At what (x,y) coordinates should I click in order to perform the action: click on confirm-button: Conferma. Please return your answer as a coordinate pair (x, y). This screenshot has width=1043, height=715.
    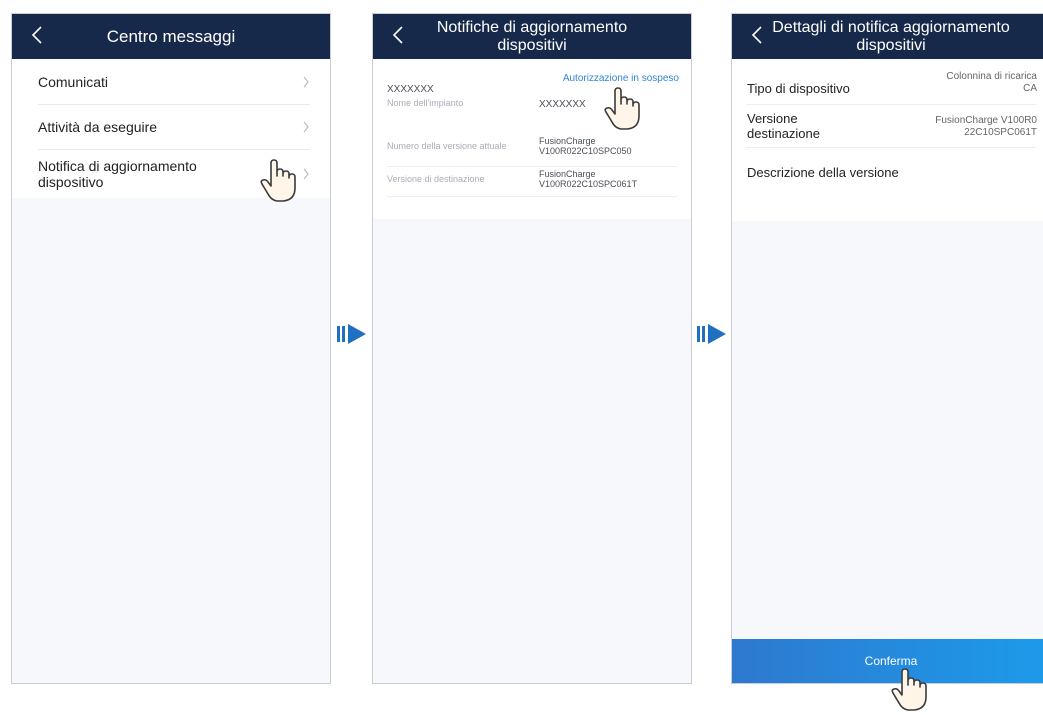
    Looking at the image, I should click on (887, 661).